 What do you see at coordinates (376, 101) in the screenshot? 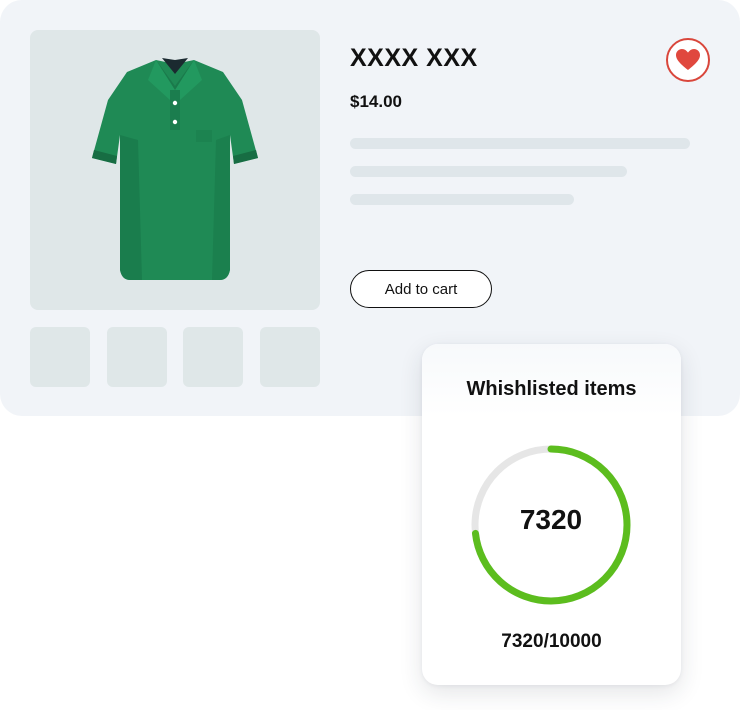
I see `product-price: $14.00` at bounding box center [376, 101].